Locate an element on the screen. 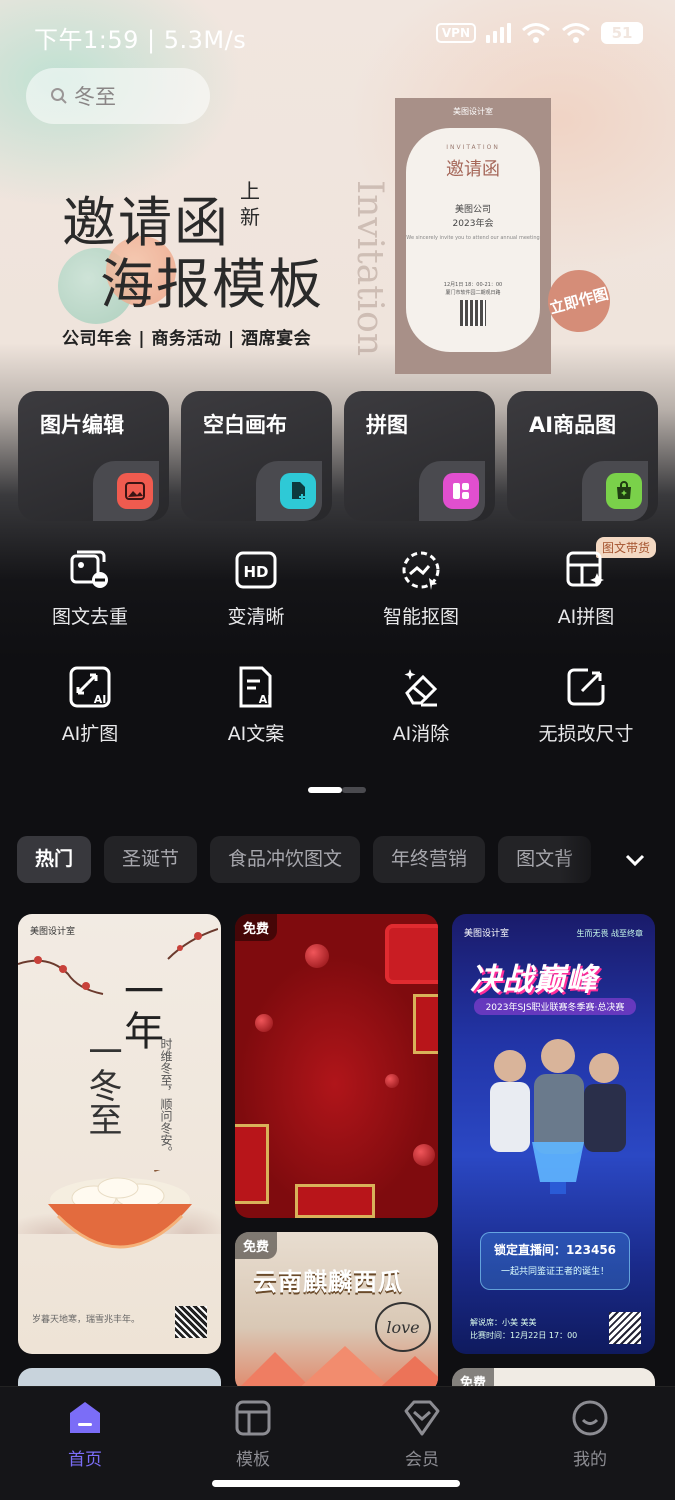 This screenshot has width=675, height=1500. match-info: 解说席：小美 美美 比赛时间：12月22日 17：00 is located at coordinates (523, 1329).